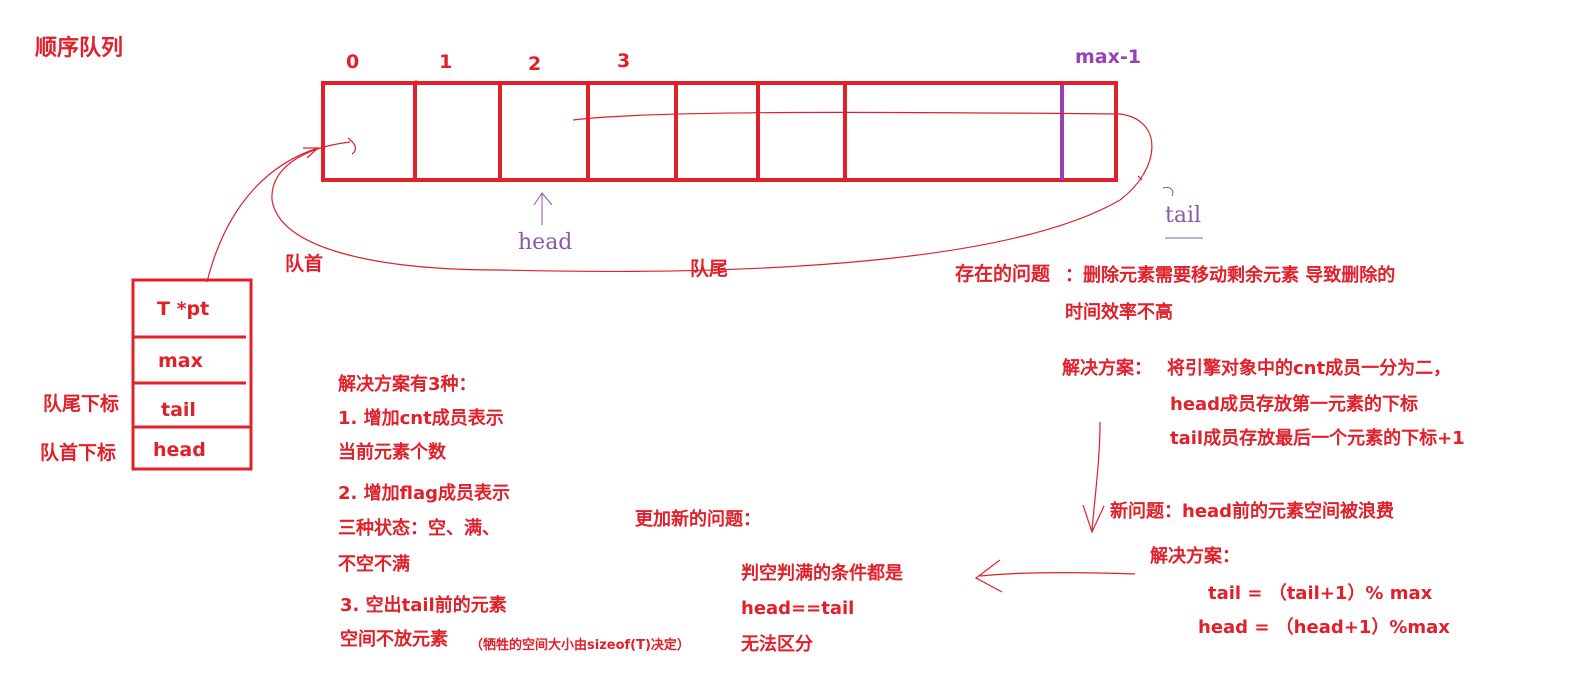  I want to click on index-label-2: 2, so click(535, 64).